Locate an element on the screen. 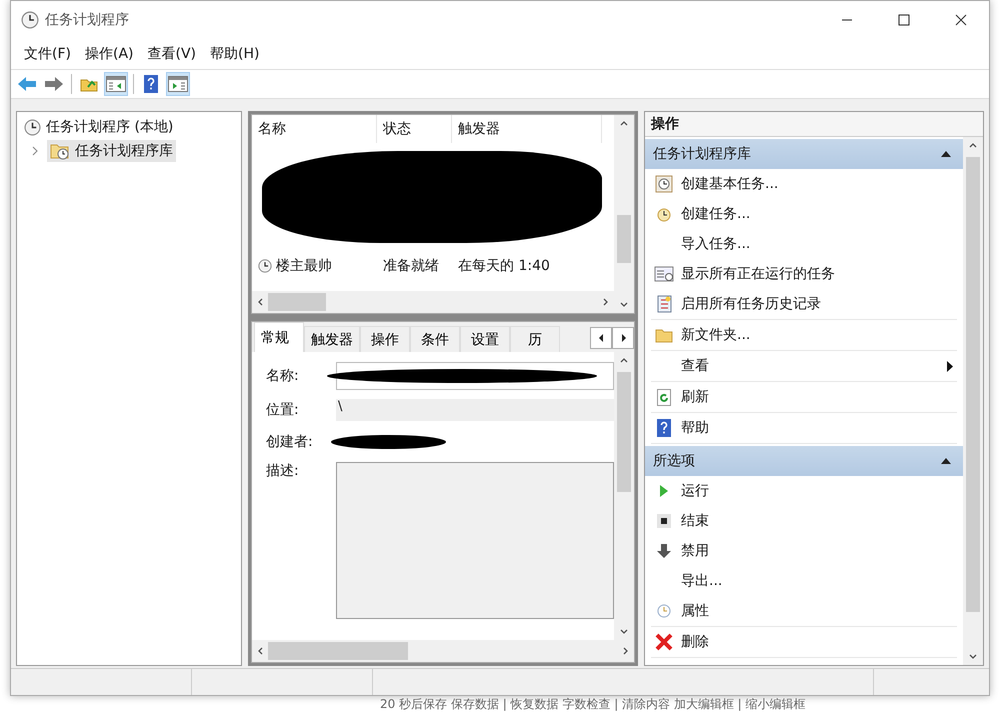  action-item: 删除 is located at coordinates (802, 642).